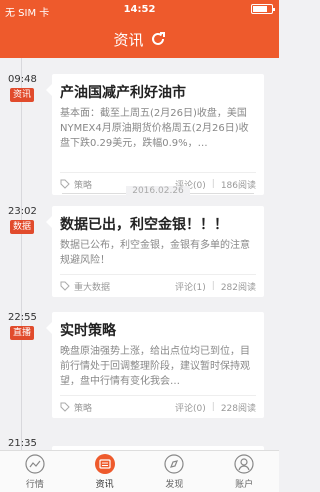 This screenshot has width=320, height=492. I want to click on card-title: 数据已出，利空金银！！！, so click(144, 225).